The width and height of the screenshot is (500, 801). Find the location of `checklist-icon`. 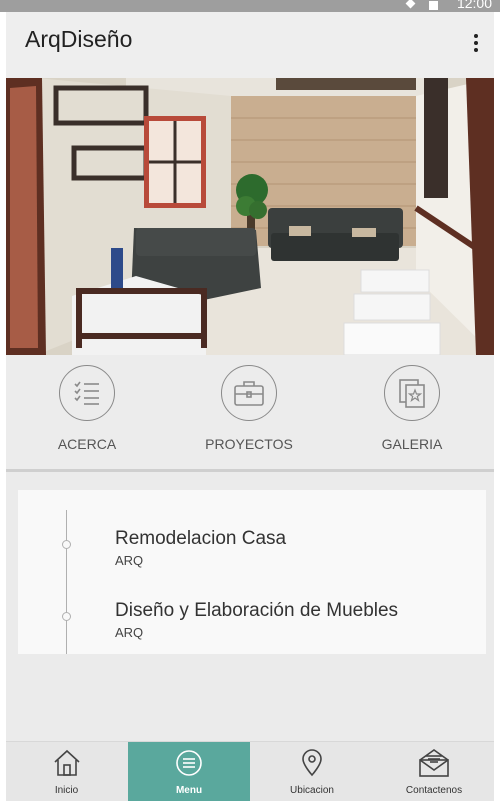

checklist-icon is located at coordinates (87, 393).